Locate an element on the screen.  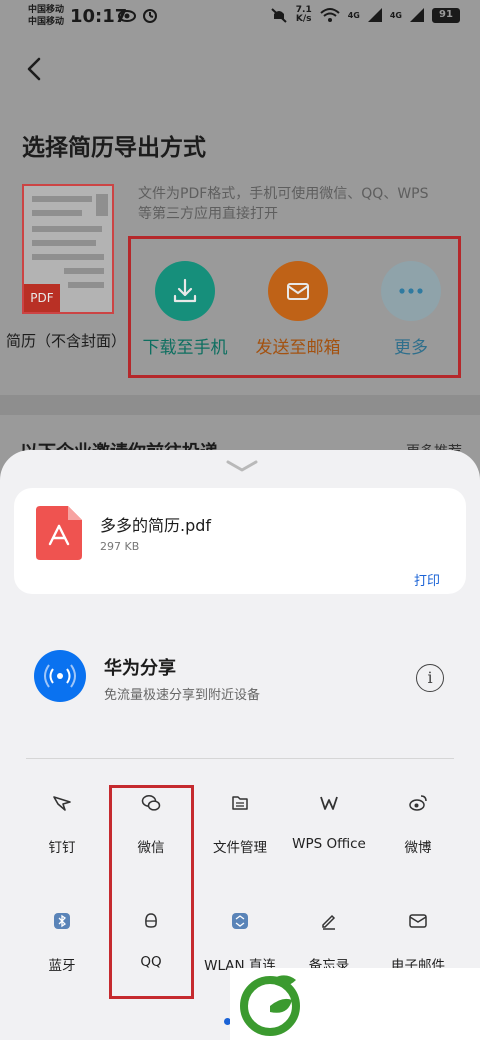
signal-2-type: 4G is located at coordinates (395, 15).